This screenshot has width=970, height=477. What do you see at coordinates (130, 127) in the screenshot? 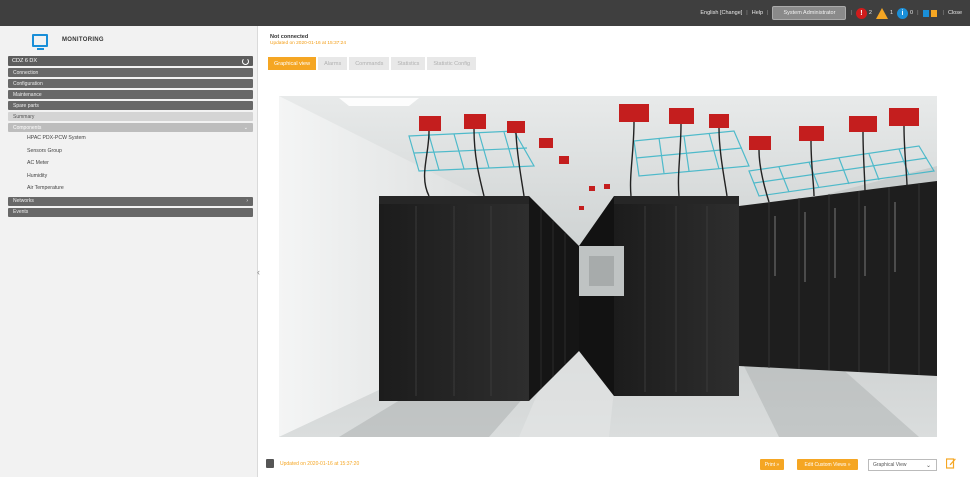
I see `sidebar-item-components: Components ⌄` at bounding box center [130, 127].